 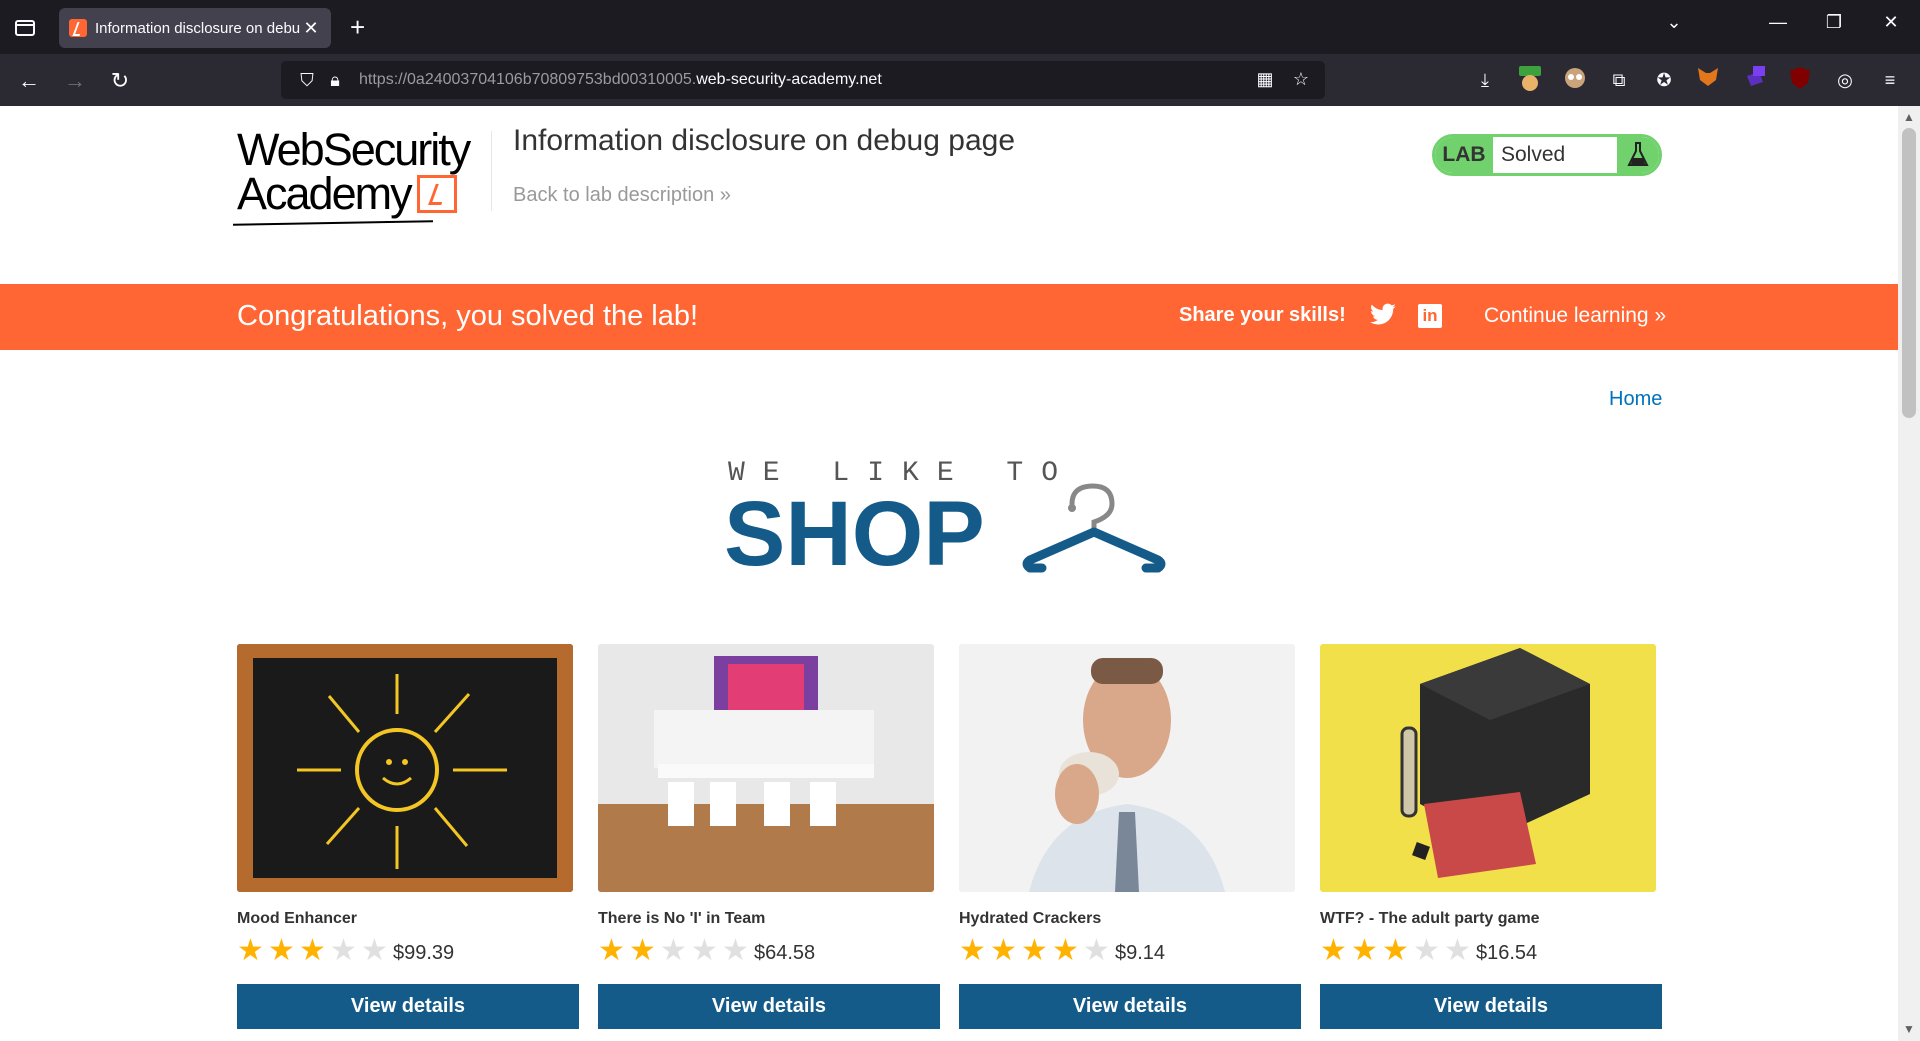 I want to click on web-security-academy-logo: WebSecurity Academy, so click(x=359, y=176).